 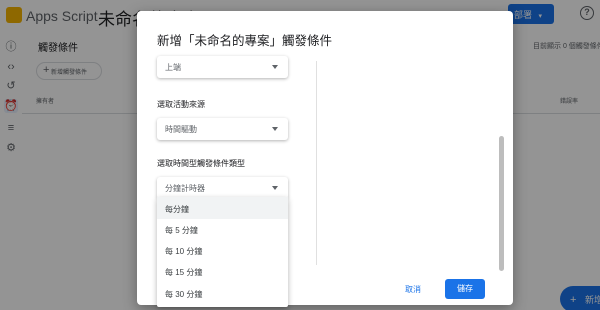 I want to click on interval-option: 每 15 分鐘, so click(x=222, y=271).